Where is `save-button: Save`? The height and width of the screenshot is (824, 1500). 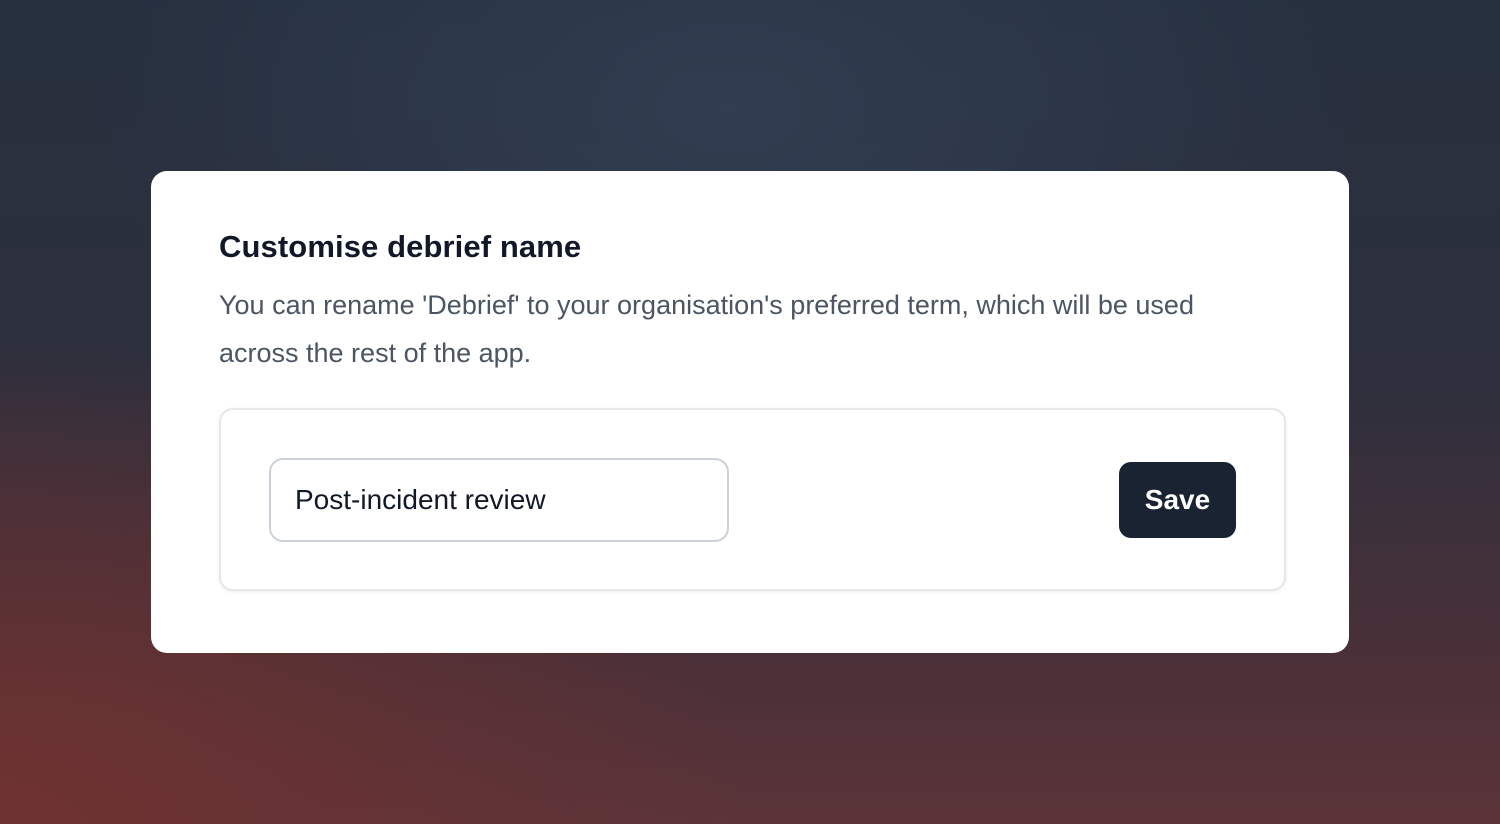
save-button: Save is located at coordinates (1177, 500).